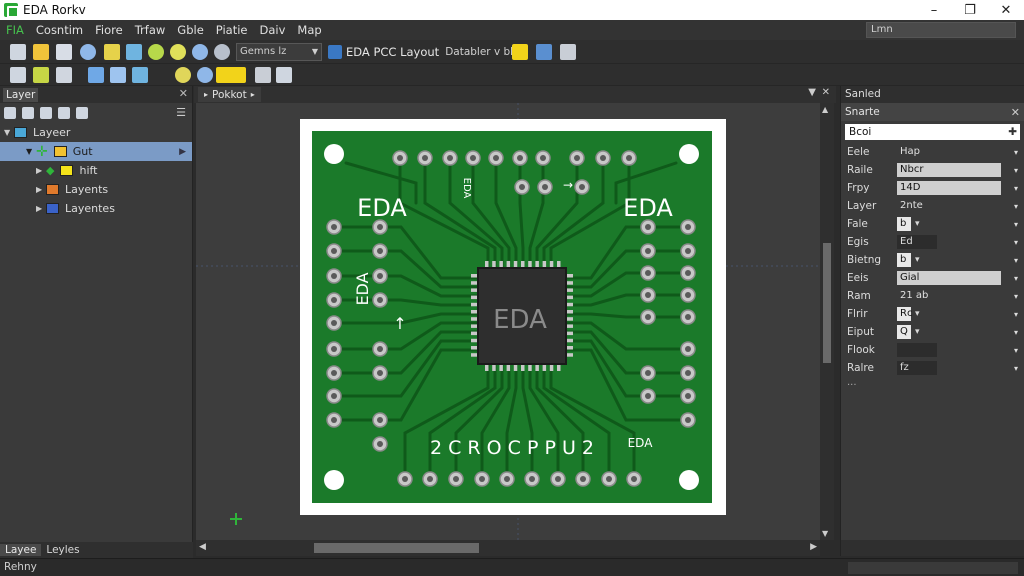  What do you see at coordinates (904, 332) in the screenshot?
I see `property-value: Q` at bounding box center [904, 332].